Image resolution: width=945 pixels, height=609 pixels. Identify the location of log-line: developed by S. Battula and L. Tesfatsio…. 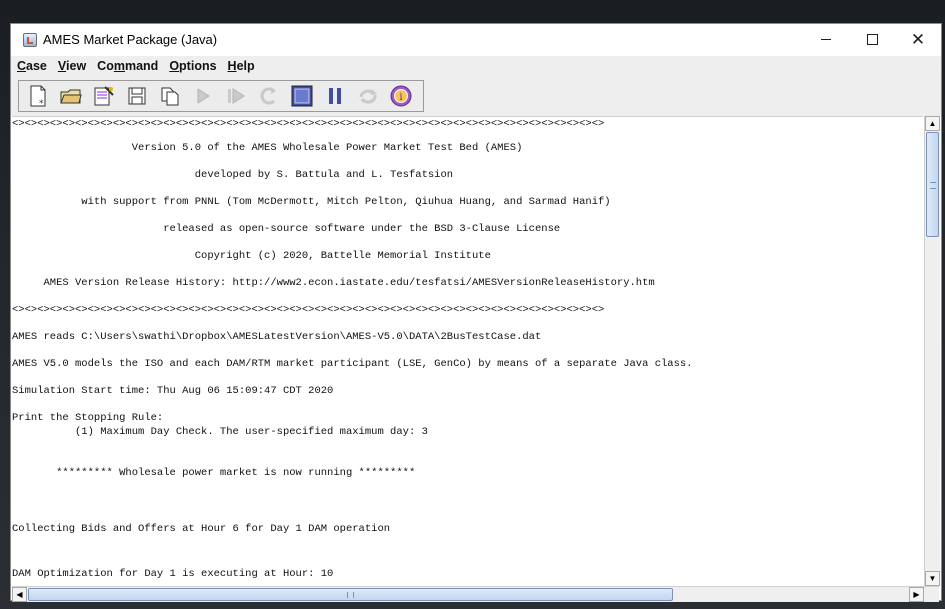
(233, 175).